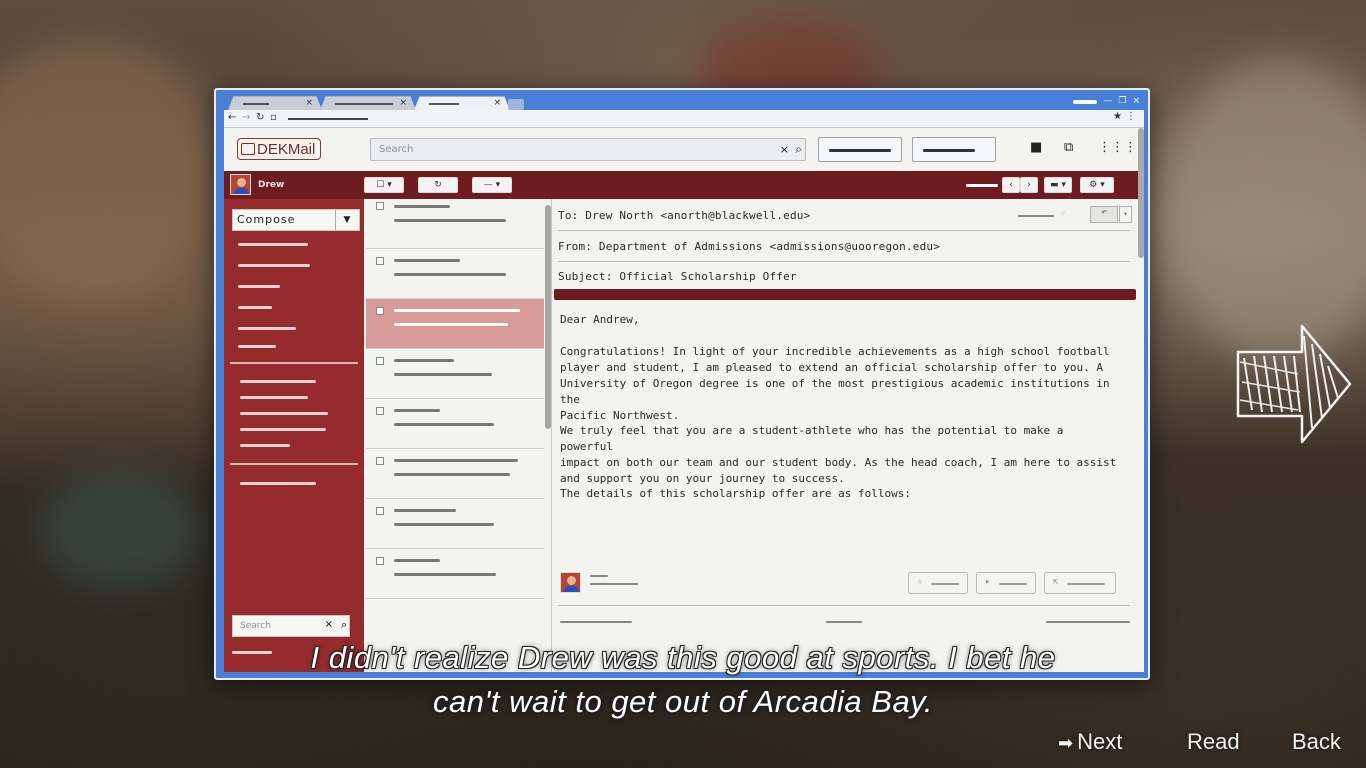  I want to click on sidebar-search-input: Search × ⌕, so click(291, 626).